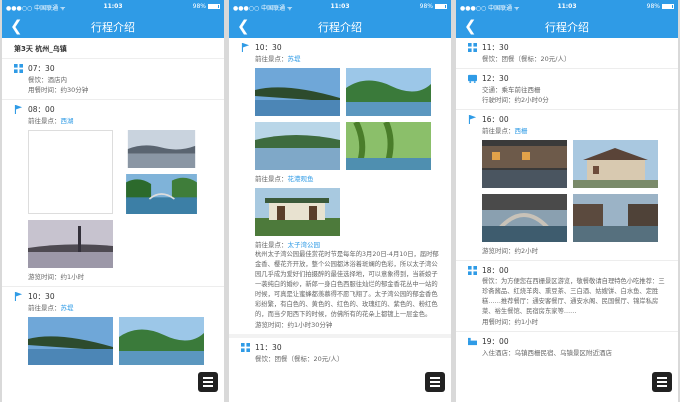 The image size is (680, 402). Describe the element at coordinates (547, 353) in the screenshot. I see `item-detail: 入住酒店：乌镇西栅民宿、乌镇景区附近酒店` at that location.